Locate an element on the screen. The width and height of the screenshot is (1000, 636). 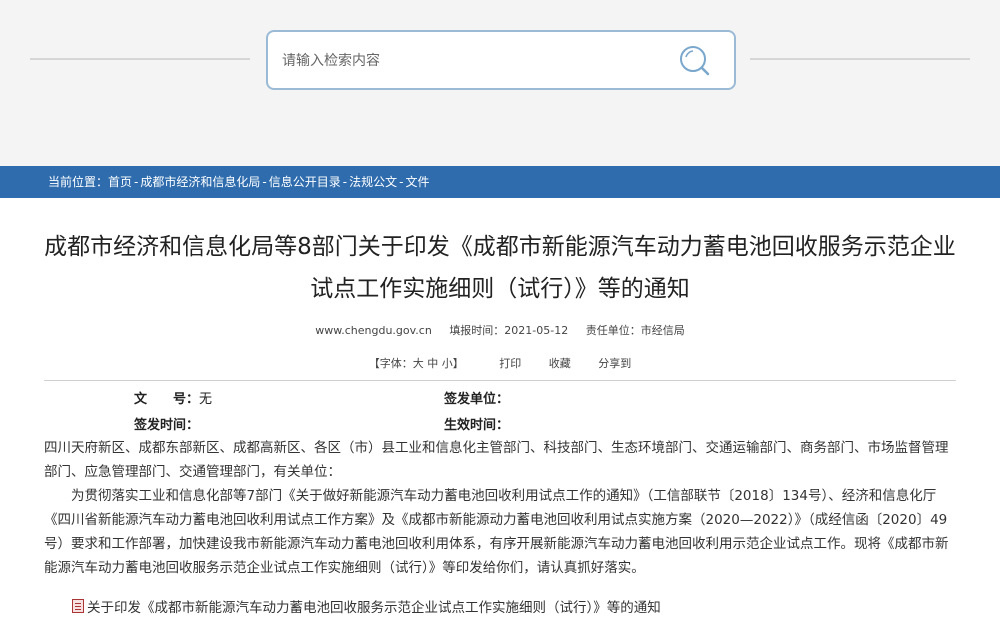
breadcrumb-item-regulations: 法规公文 is located at coordinates (373, 182).